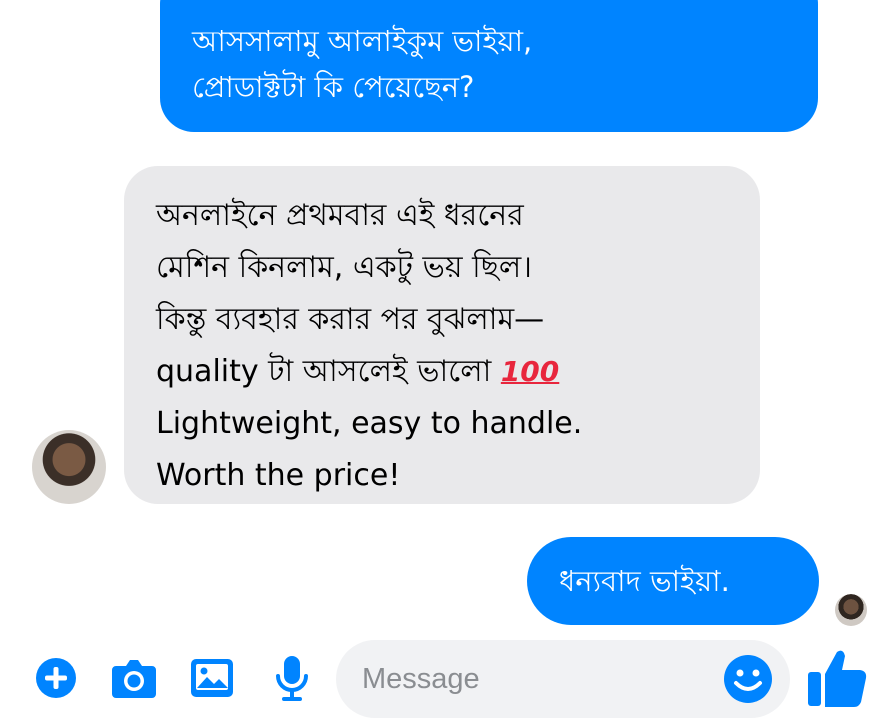 This screenshot has width=879, height=720. What do you see at coordinates (851, 610) in the screenshot?
I see `read-receipt-avatar` at bounding box center [851, 610].